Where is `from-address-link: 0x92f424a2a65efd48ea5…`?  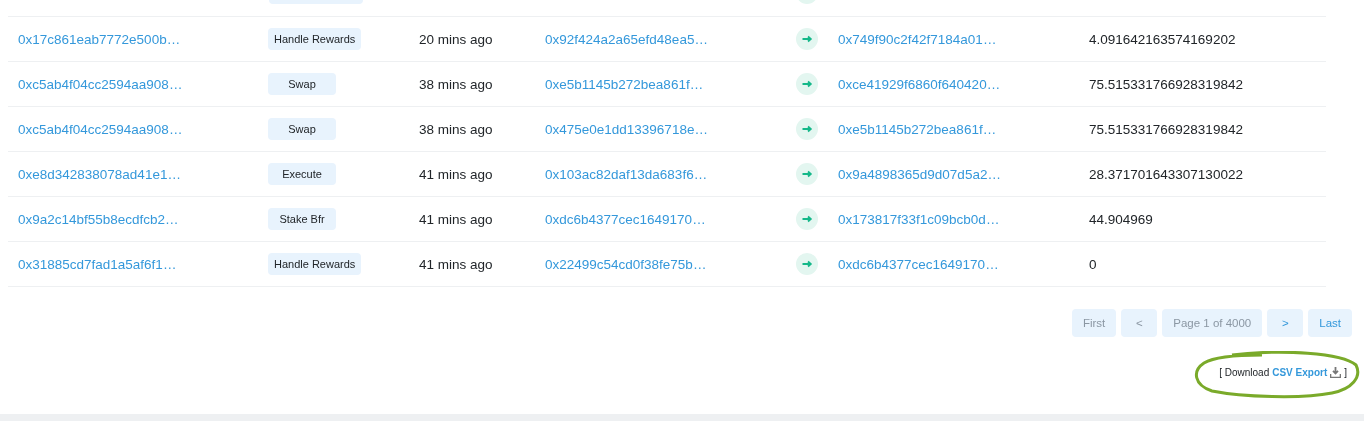 from-address-link: 0x92f424a2a65efd48ea5… is located at coordinates (626, 39).